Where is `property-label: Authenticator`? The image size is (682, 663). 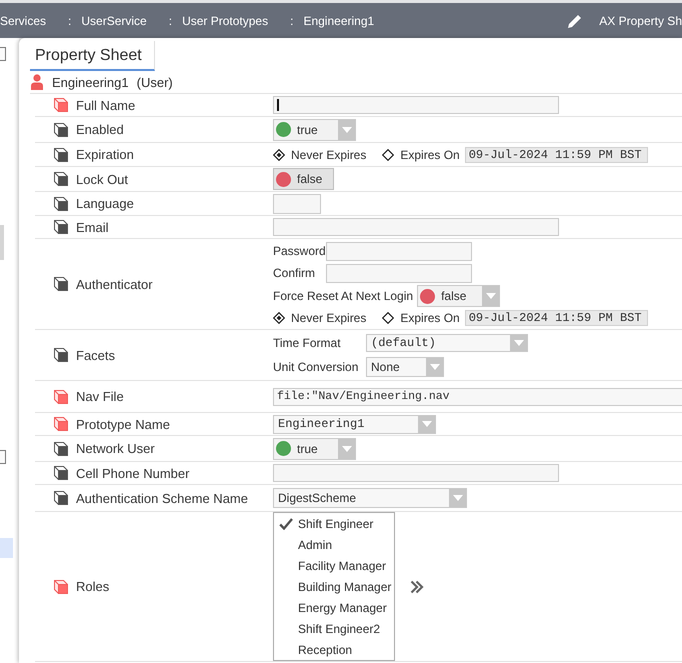 property-label: Authenticator is located at coordinates (114, 284).